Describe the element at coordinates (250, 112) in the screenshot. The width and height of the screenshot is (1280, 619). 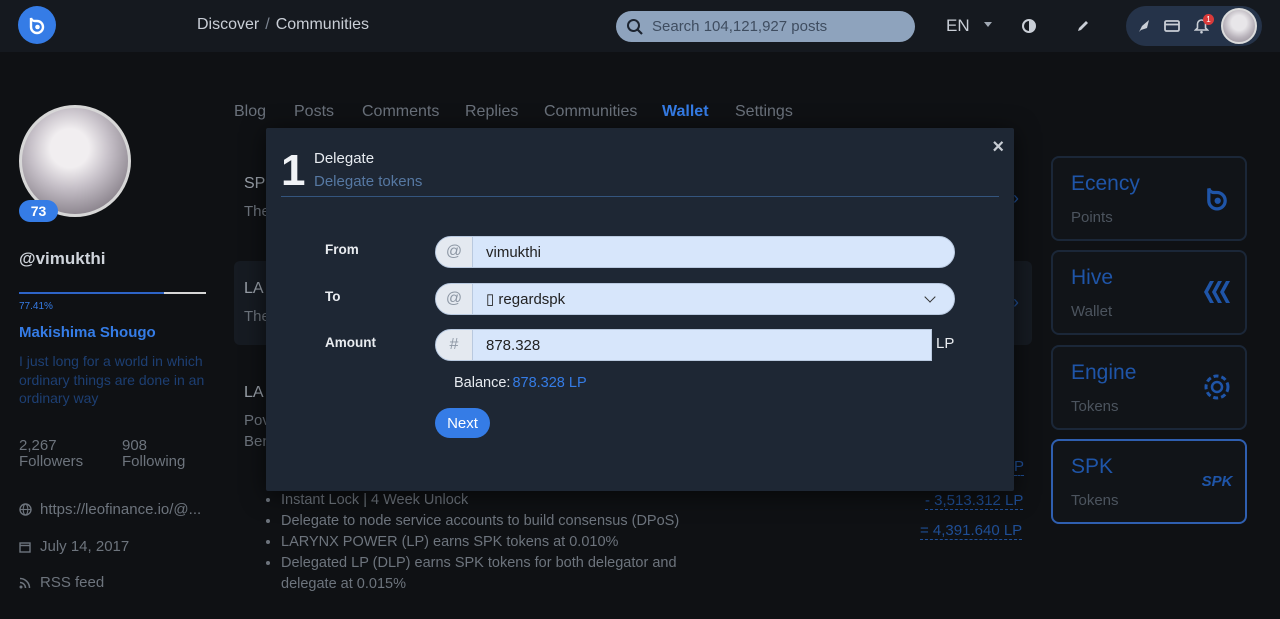
I see `tab-blog: Blog` at that location.